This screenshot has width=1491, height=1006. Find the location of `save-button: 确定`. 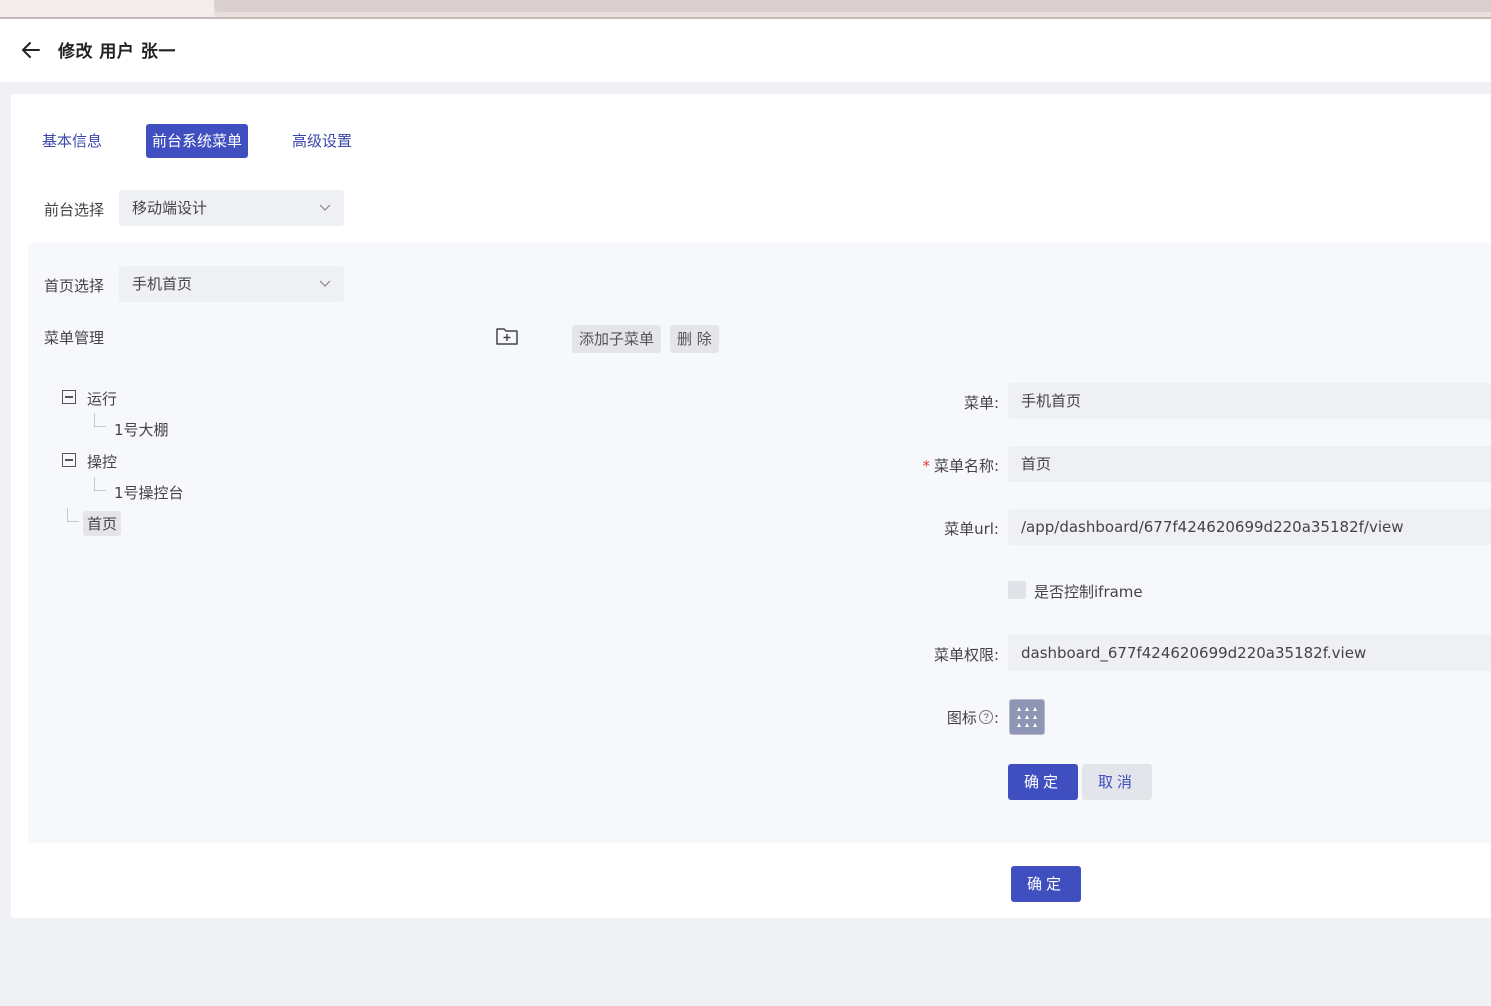

save-button: 确定 is located at coordinates (1046, 884).